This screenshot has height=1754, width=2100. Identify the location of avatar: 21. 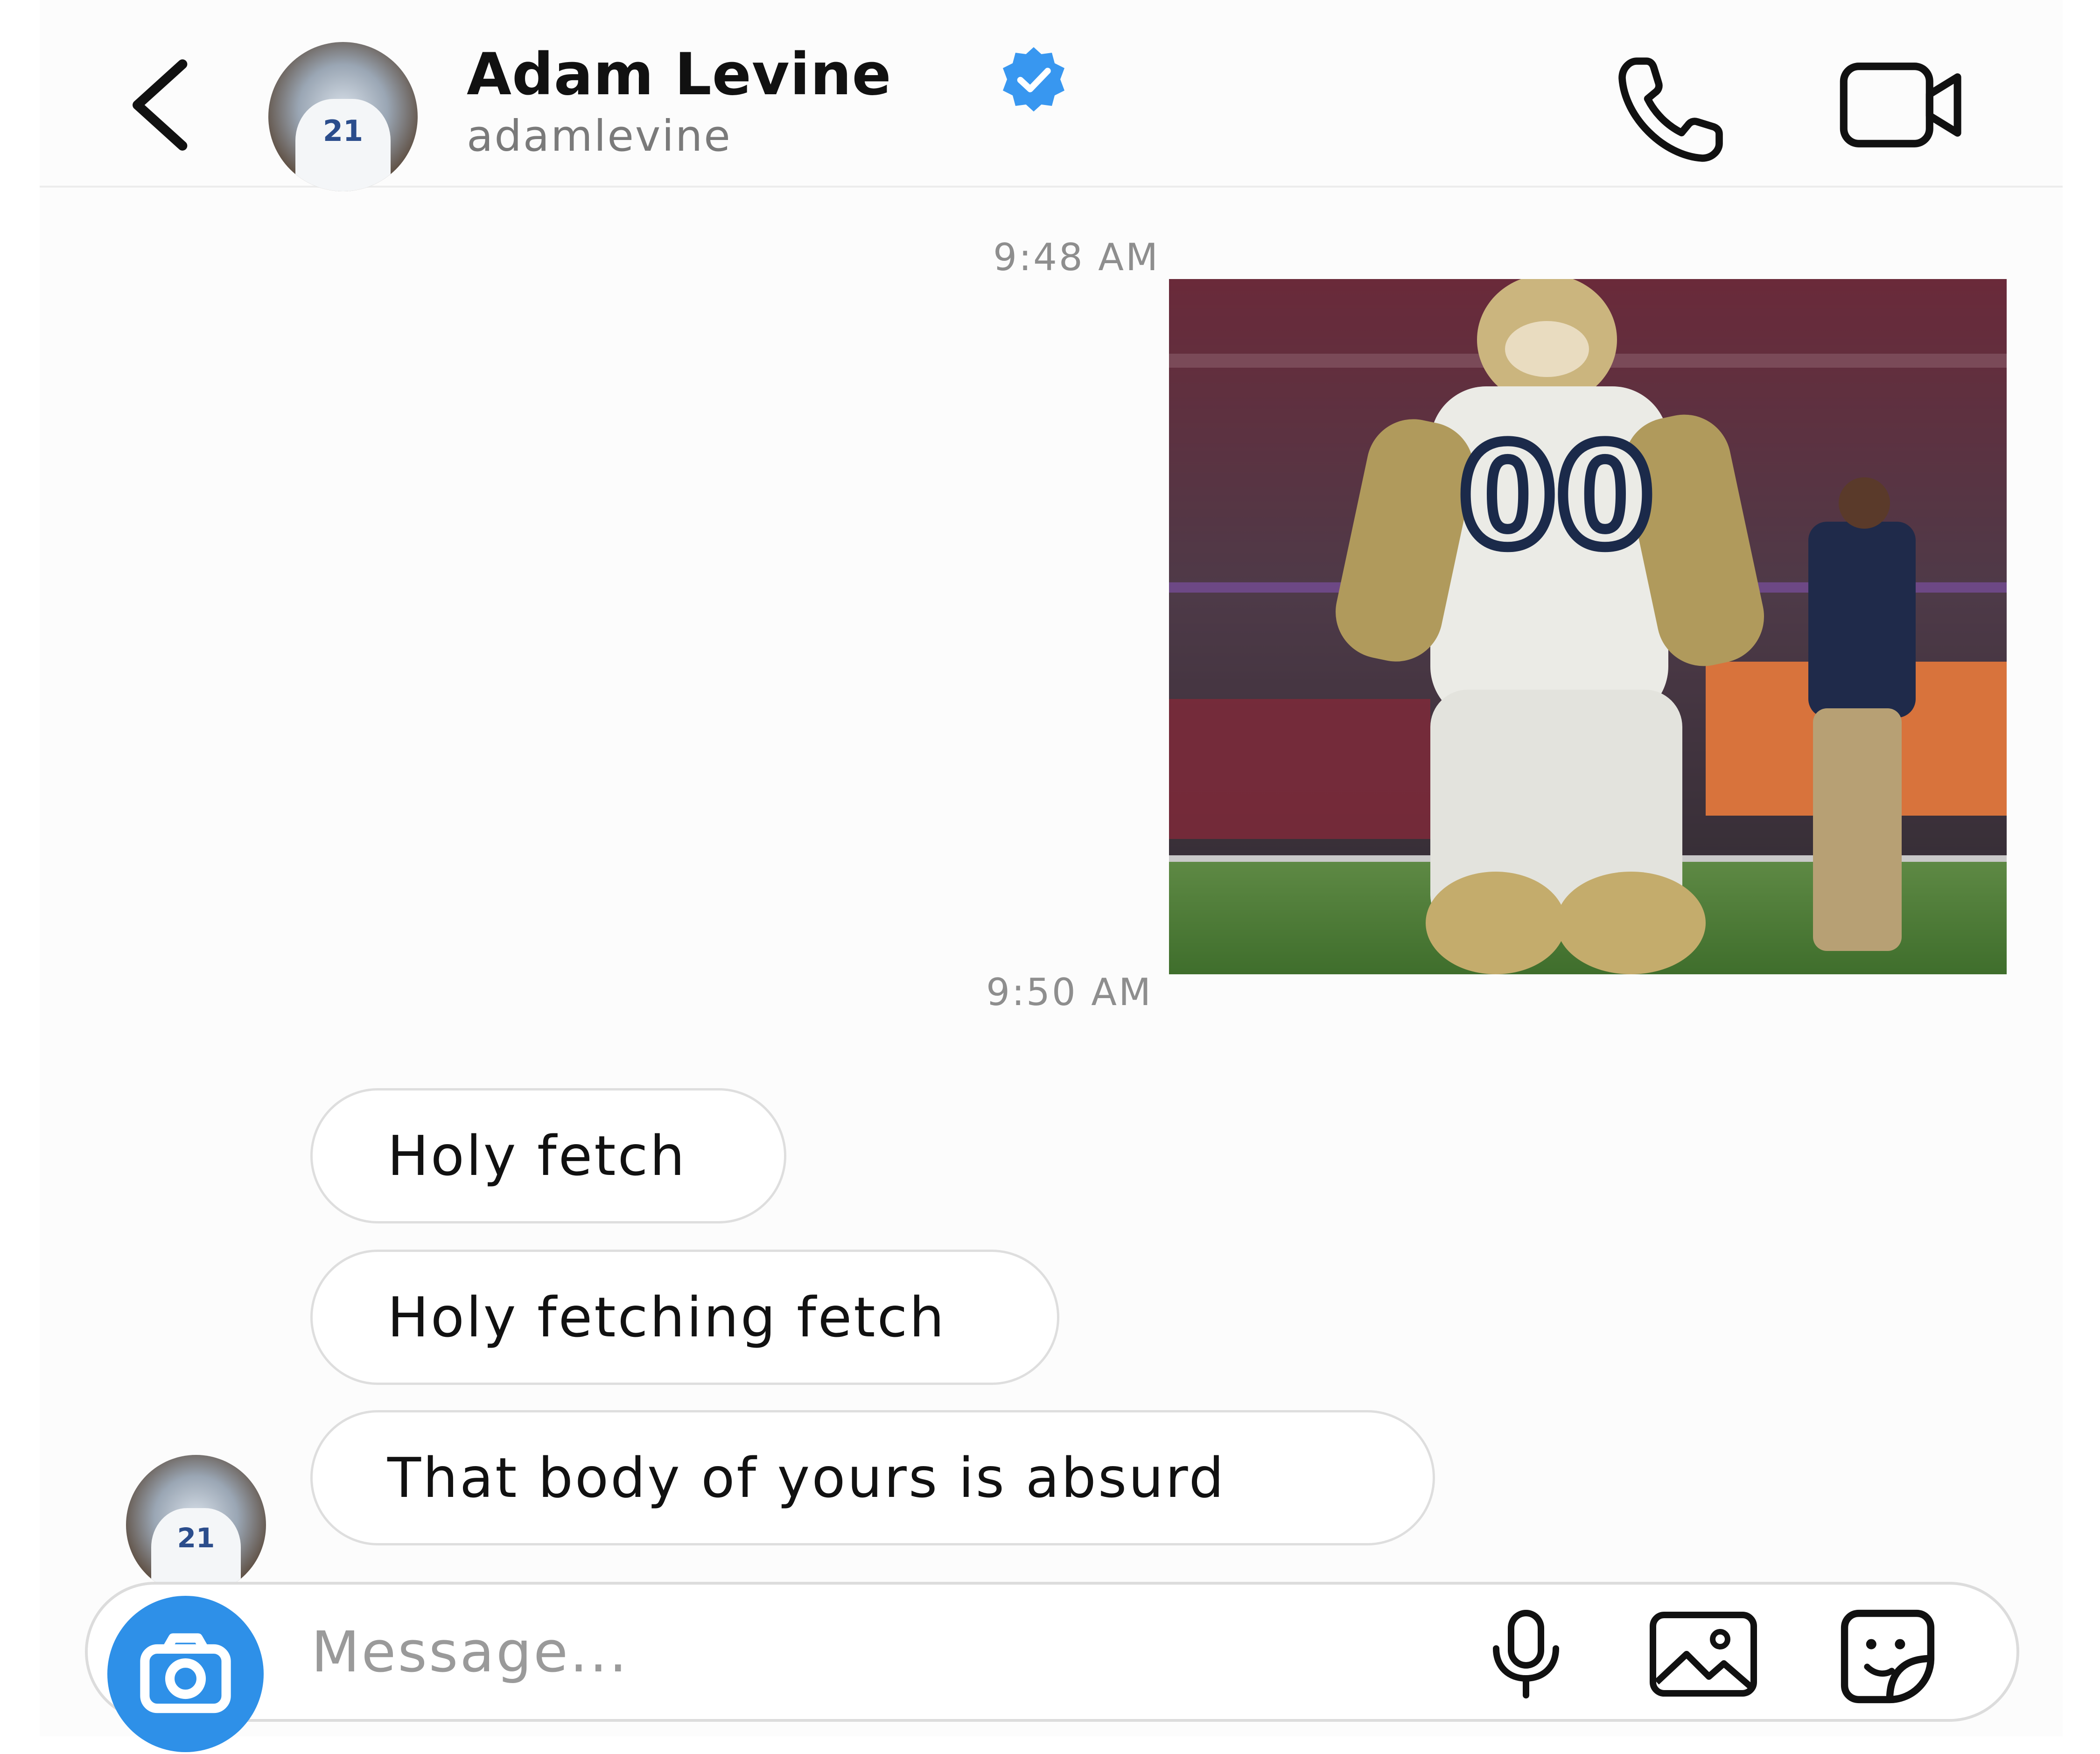
(343, 116).